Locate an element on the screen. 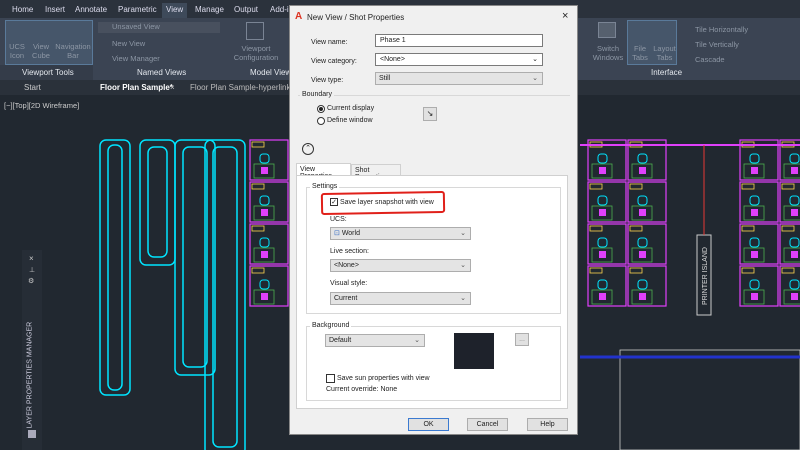  layout-tabs-toggle: Layout Tabs is located at coordinates (664, 53).